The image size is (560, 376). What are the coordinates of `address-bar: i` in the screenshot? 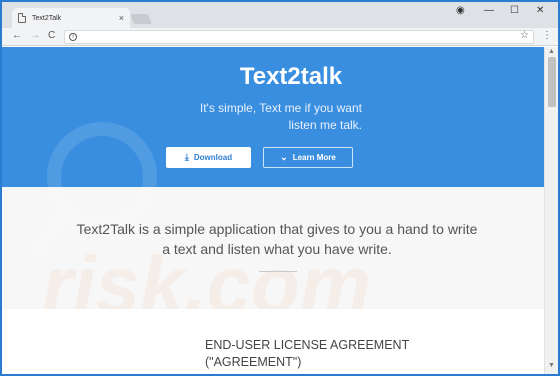 It's located at (299, 37).